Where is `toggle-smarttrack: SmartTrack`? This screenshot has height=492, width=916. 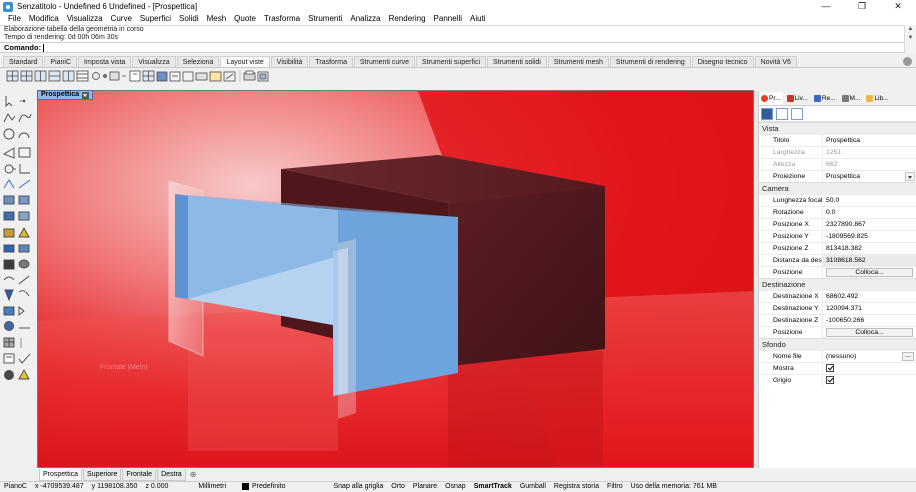 toggle-smarttrack: SmartTrack is located at coordinates (493, 487).